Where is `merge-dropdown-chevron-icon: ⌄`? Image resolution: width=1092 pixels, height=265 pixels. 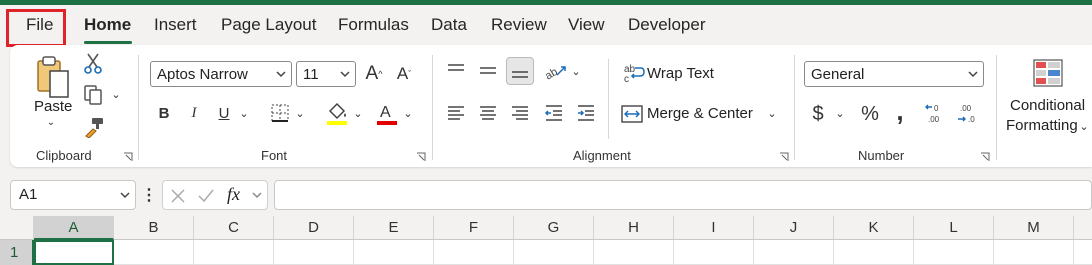 merge-dropdown-chevron-icon: ⌄ is located at coordinates (772, 113).